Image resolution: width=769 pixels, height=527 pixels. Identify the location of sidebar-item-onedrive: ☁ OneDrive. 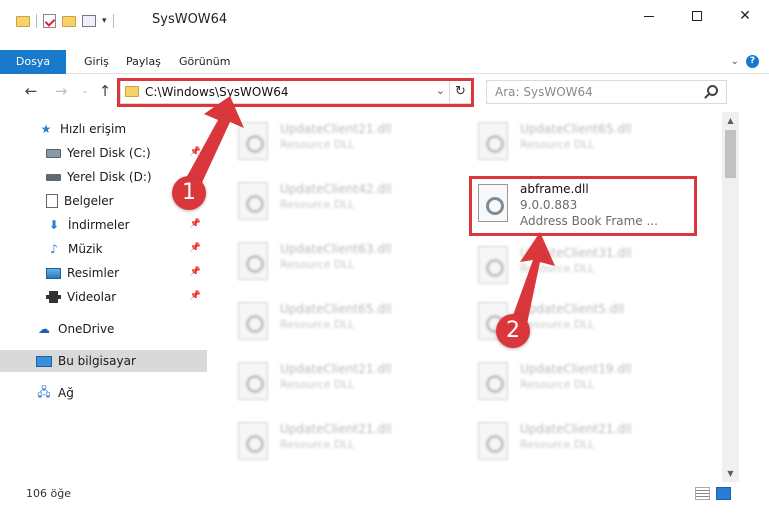
(103, 329).